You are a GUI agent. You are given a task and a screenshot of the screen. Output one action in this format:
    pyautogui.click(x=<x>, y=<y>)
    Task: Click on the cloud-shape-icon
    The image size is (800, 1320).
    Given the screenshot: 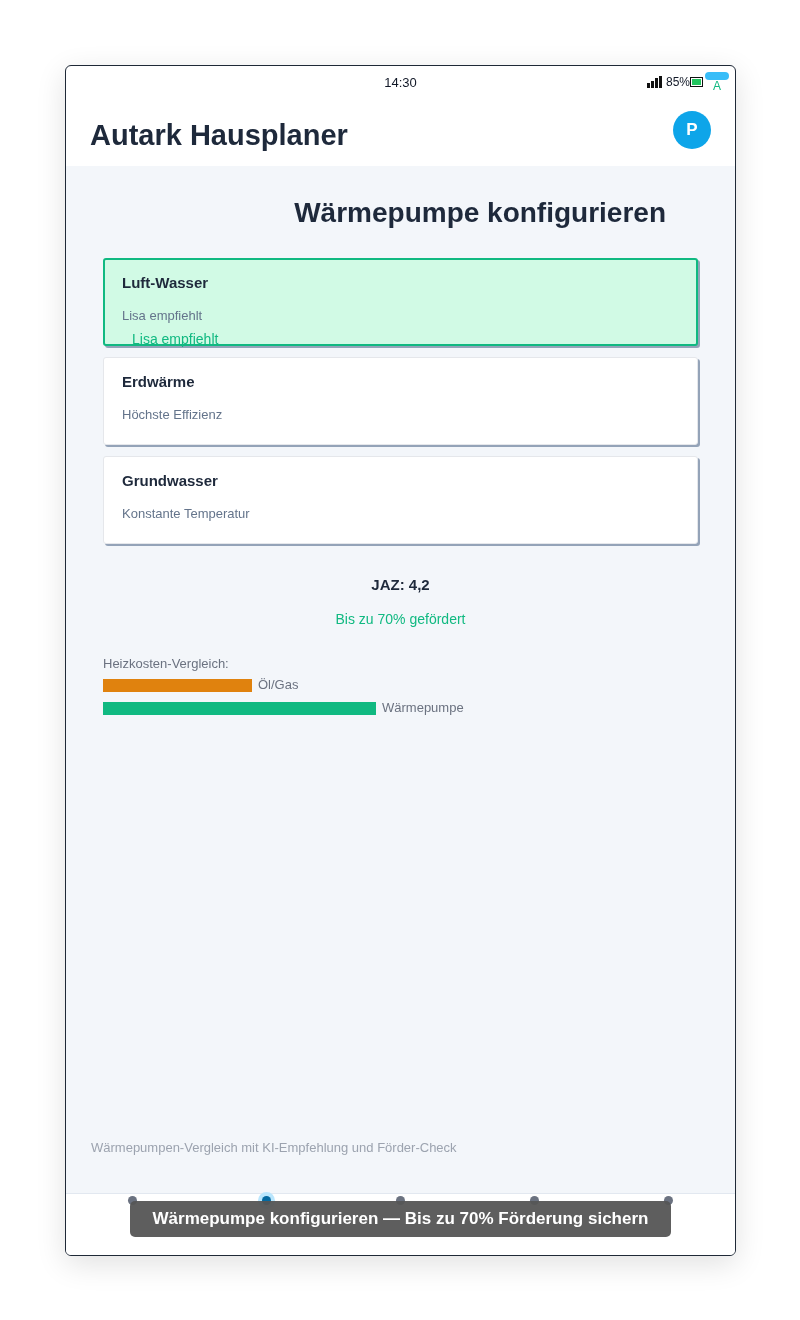 What is the action you would take?
    pyautogui.click(x=717, y=76)
    